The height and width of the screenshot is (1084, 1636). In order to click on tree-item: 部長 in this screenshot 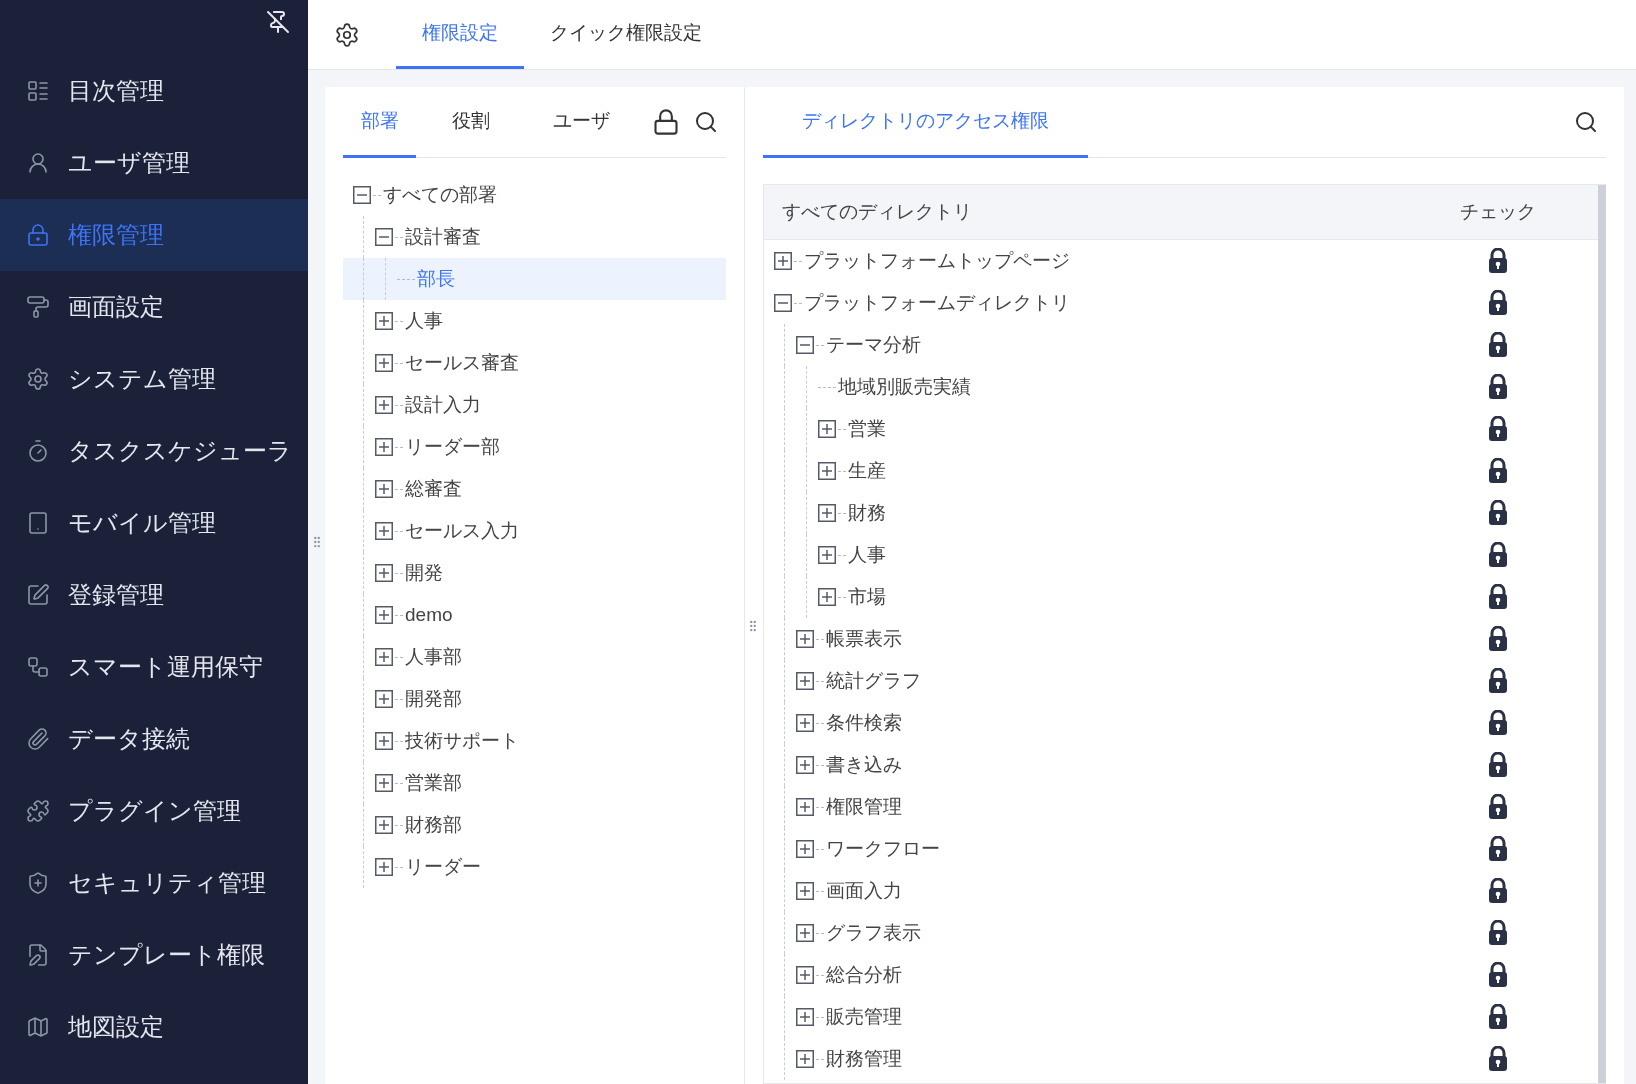, I will do `click(534, 279)`.